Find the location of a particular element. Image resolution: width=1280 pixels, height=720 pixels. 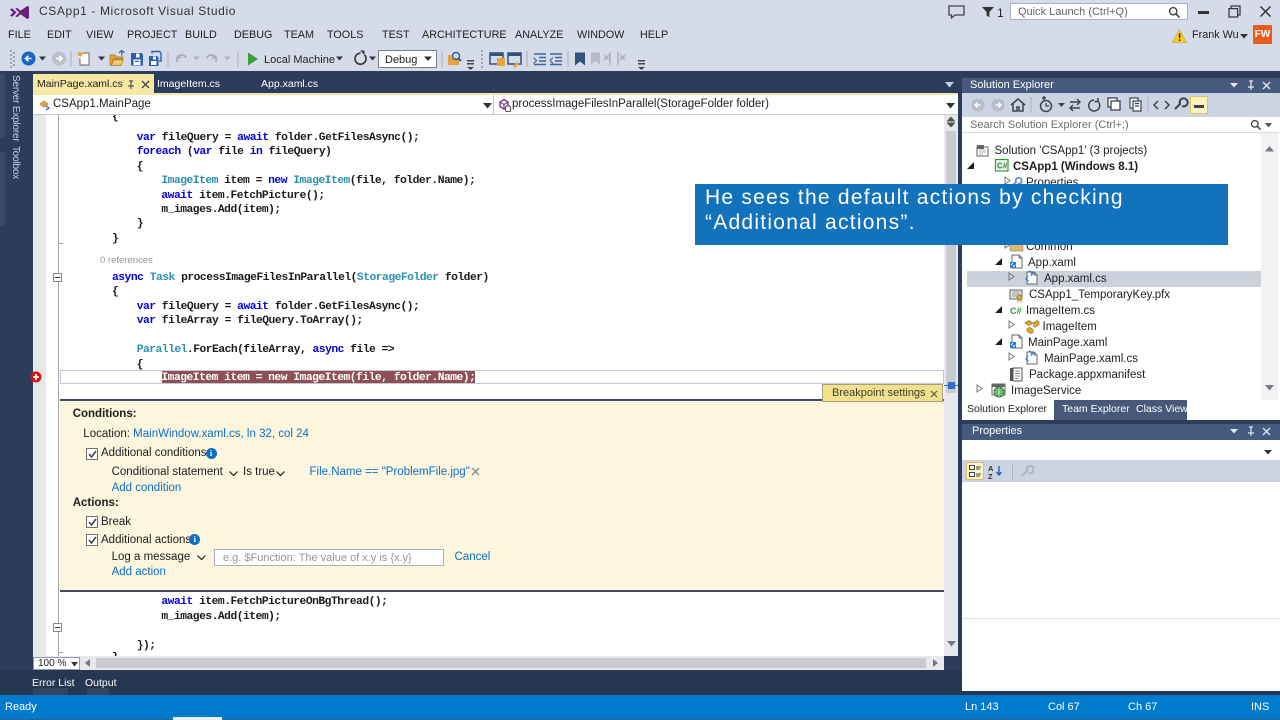

svg-text: Z is located at coordinates (990, 475).